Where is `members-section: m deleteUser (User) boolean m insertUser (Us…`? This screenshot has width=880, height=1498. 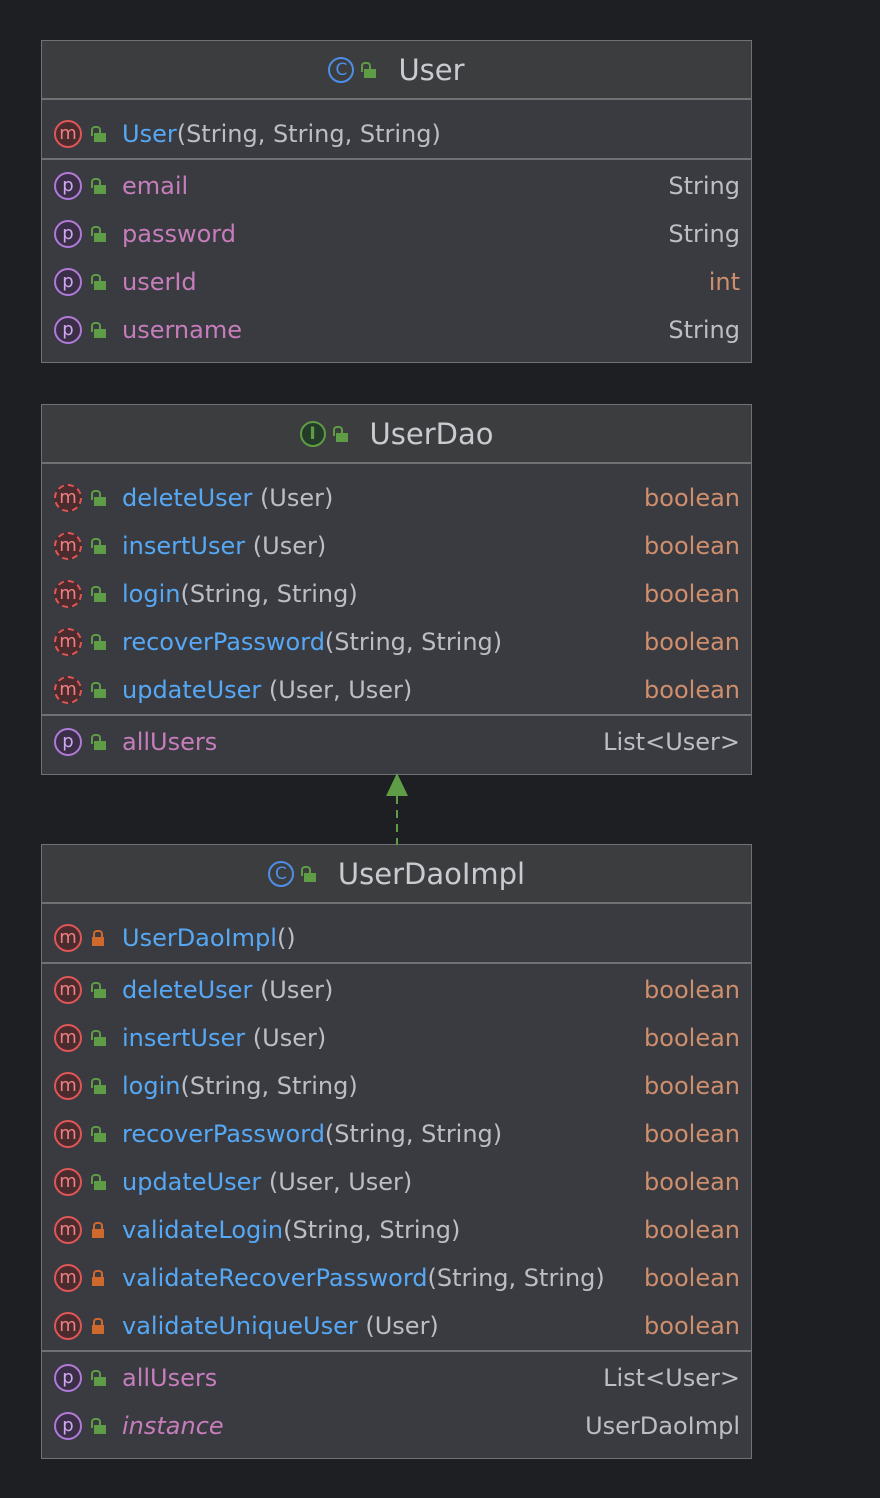
members-section: m deleteUser (User) boolean m insertUser (Us… is located at coordinates (396, 590).